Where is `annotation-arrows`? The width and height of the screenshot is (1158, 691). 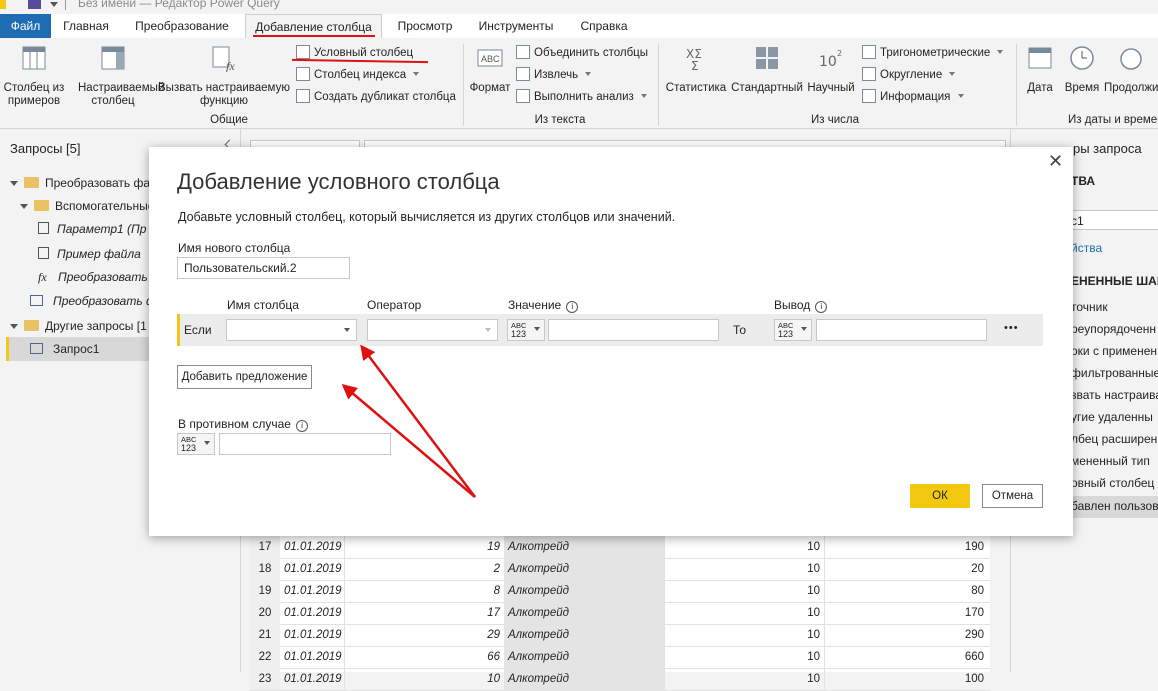 annotation-arrows is located at coordinates (408, 421).